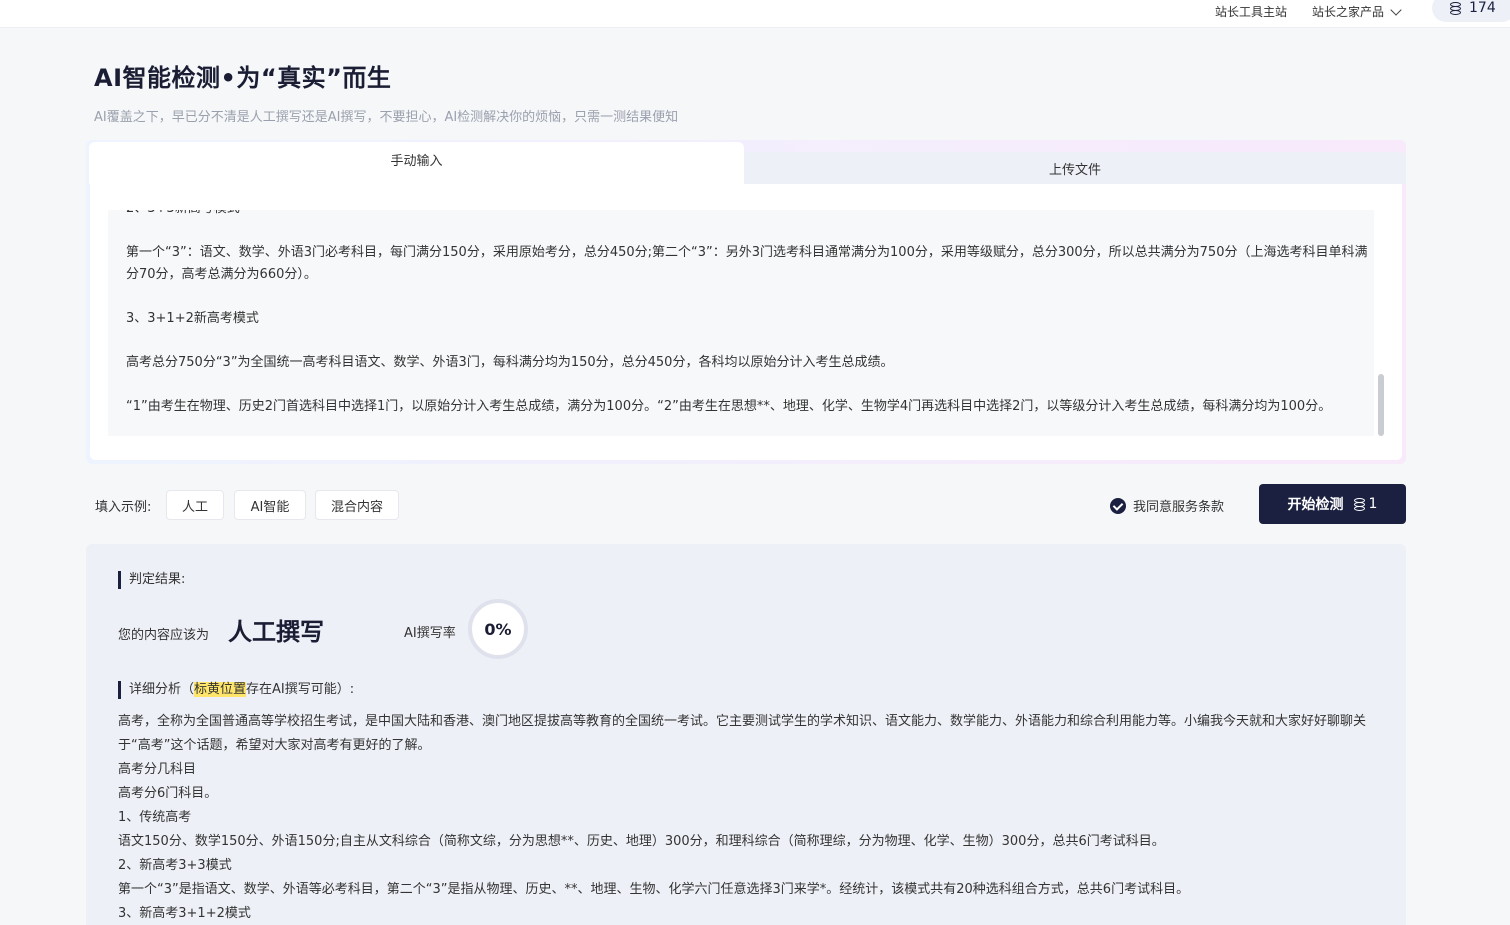 This screenshot has height=925, width=1510. I want to click on tab-upload-file: 上传文件, so click(1075, 168).